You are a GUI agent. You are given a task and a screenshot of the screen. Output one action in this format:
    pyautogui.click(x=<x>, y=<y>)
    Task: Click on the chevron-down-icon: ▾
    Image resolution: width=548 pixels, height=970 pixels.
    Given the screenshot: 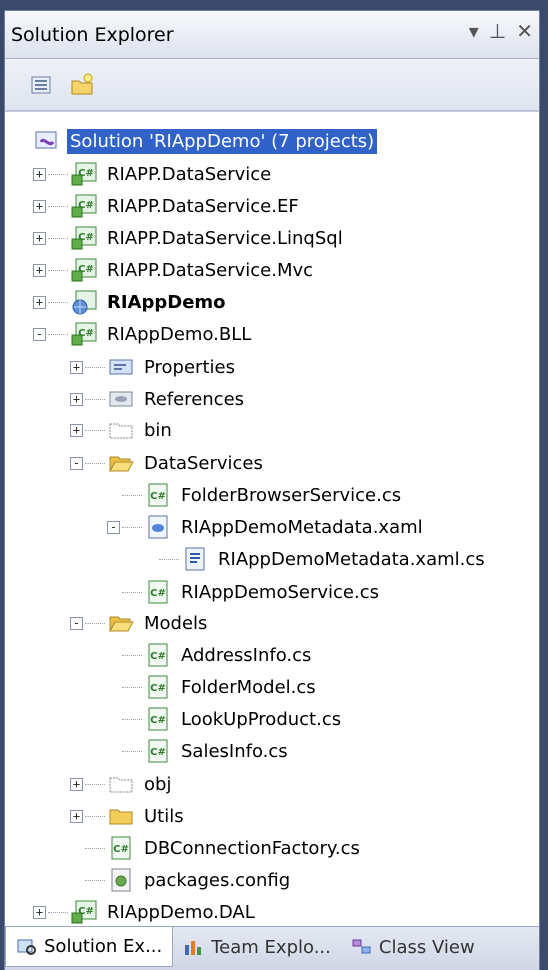 What is the action you would take?
    pyautogui.click(x=474, y=31)
    